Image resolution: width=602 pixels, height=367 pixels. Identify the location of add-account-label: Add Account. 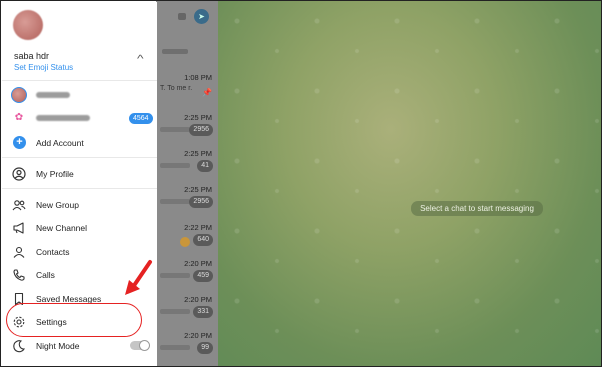
(60, 143).